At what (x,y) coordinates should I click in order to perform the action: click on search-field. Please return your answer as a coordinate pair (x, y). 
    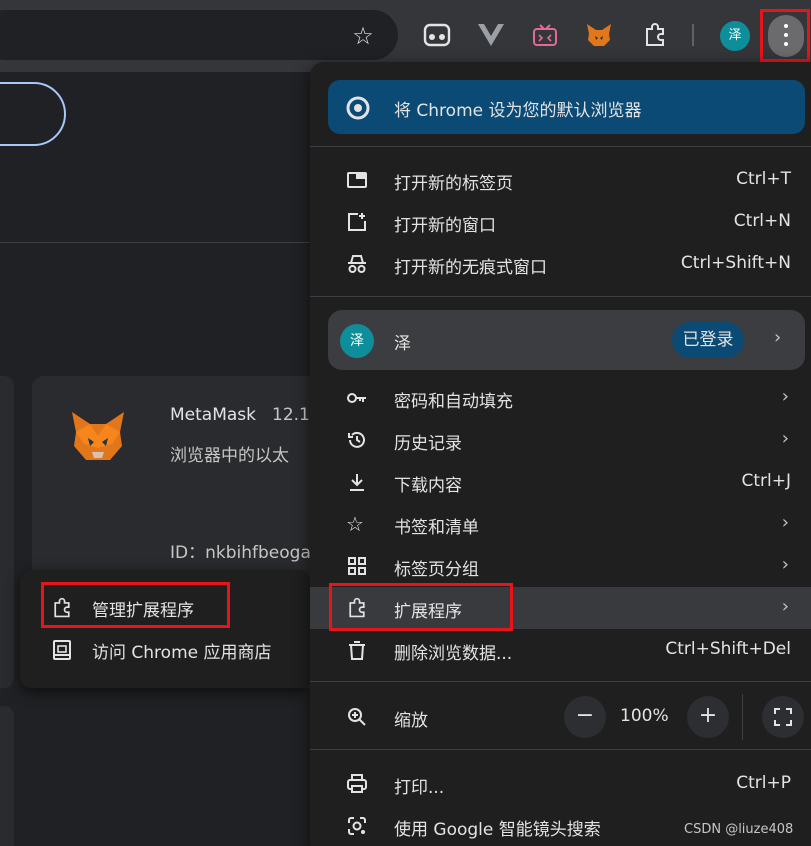
    Looking at the image, I should click on (33, 114).